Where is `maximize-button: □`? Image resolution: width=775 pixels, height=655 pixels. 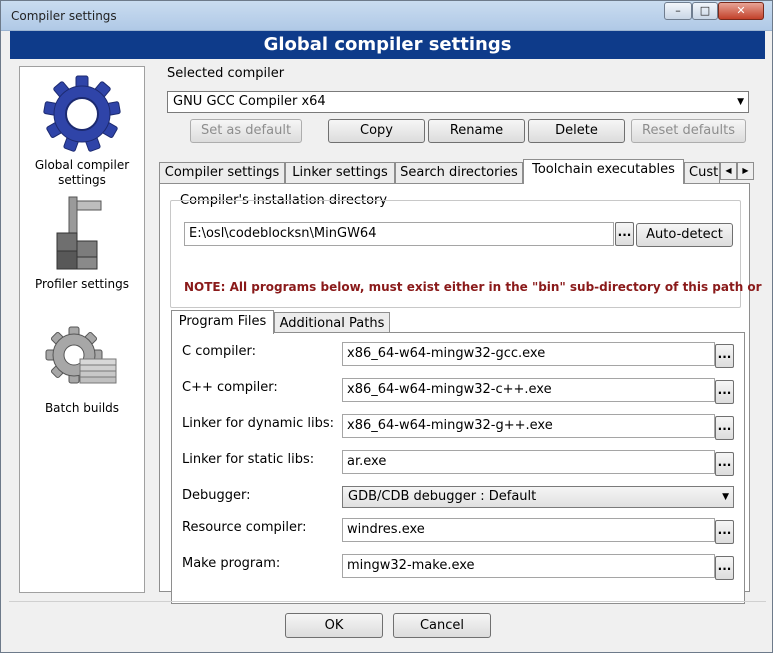 maximize-button: □ is located at coordinates (705, 11).